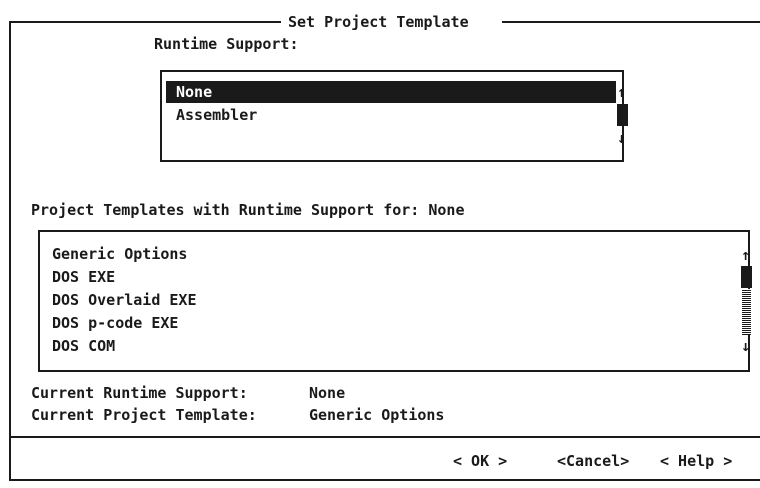 This screenshot has height=488, width=760. Describe the element at coordinates (480, 461) in the screenshot. I see `ok-button: < OK >` at that location.